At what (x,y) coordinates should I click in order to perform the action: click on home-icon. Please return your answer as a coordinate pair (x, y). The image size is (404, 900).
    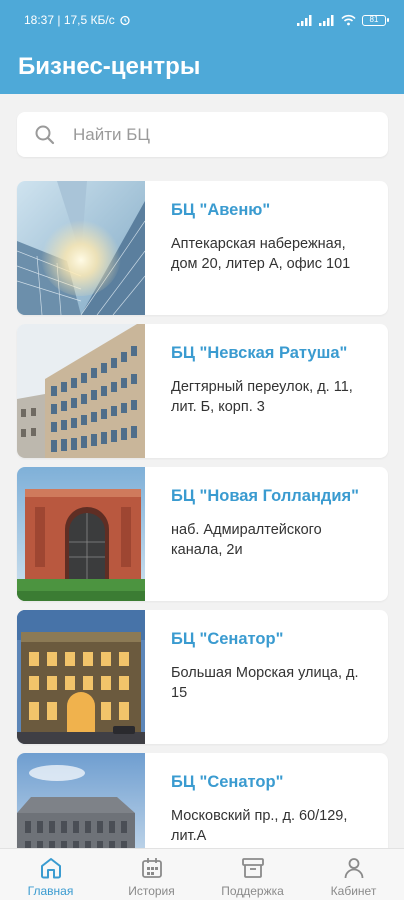
    Looking at the image, I should click on (50, 868).